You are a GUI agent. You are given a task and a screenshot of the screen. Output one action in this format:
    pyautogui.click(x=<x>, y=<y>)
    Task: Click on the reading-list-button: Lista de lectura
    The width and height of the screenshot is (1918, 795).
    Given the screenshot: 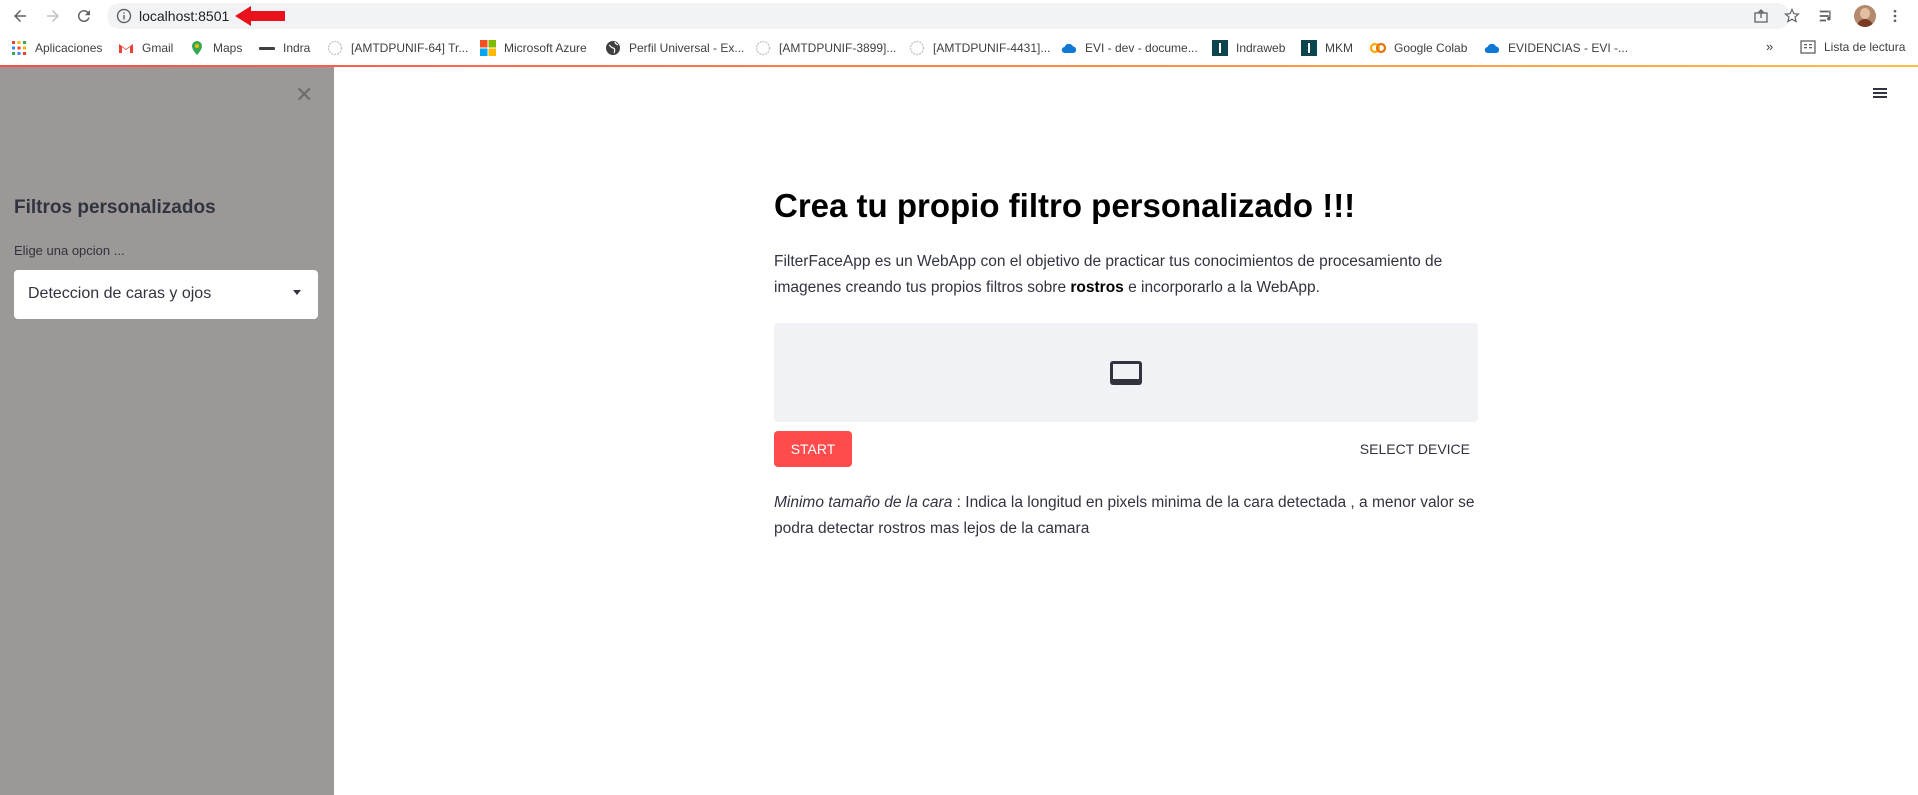 What is the action you would take?
    pyautogui.click(x=1852, y=47)
    